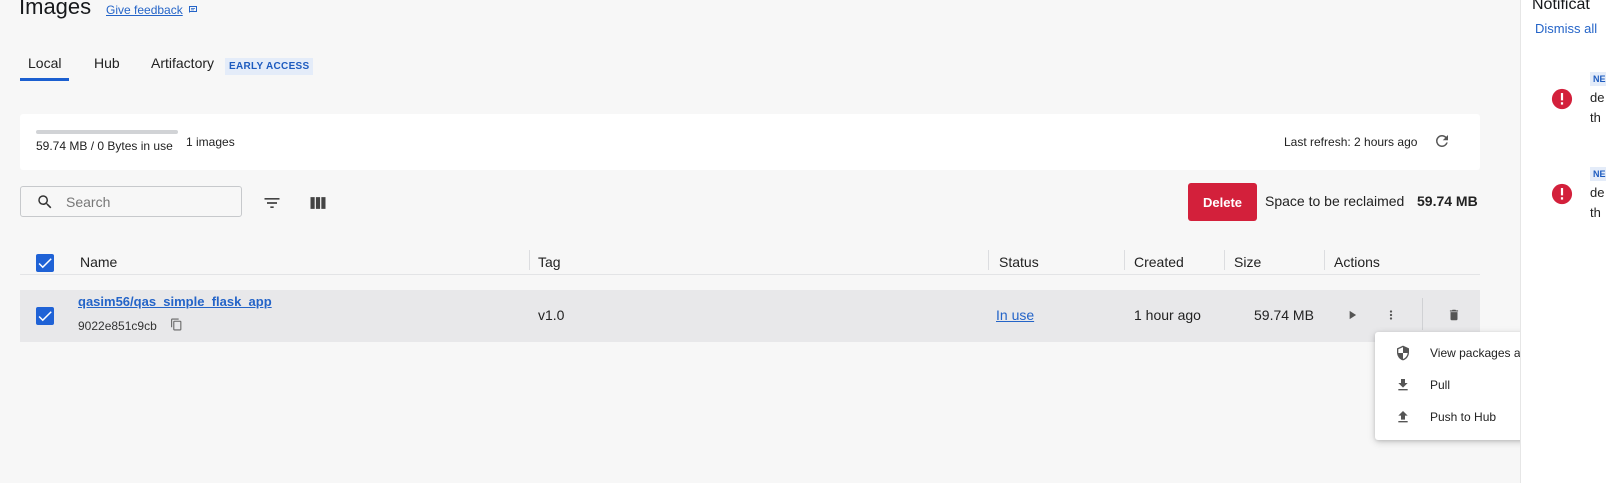 The width and height of the screenshot is (1606, 483). What do you see at coordinates (45, 202) in the screenshot?
I see `search-icon` at bounding box center [45, 202].